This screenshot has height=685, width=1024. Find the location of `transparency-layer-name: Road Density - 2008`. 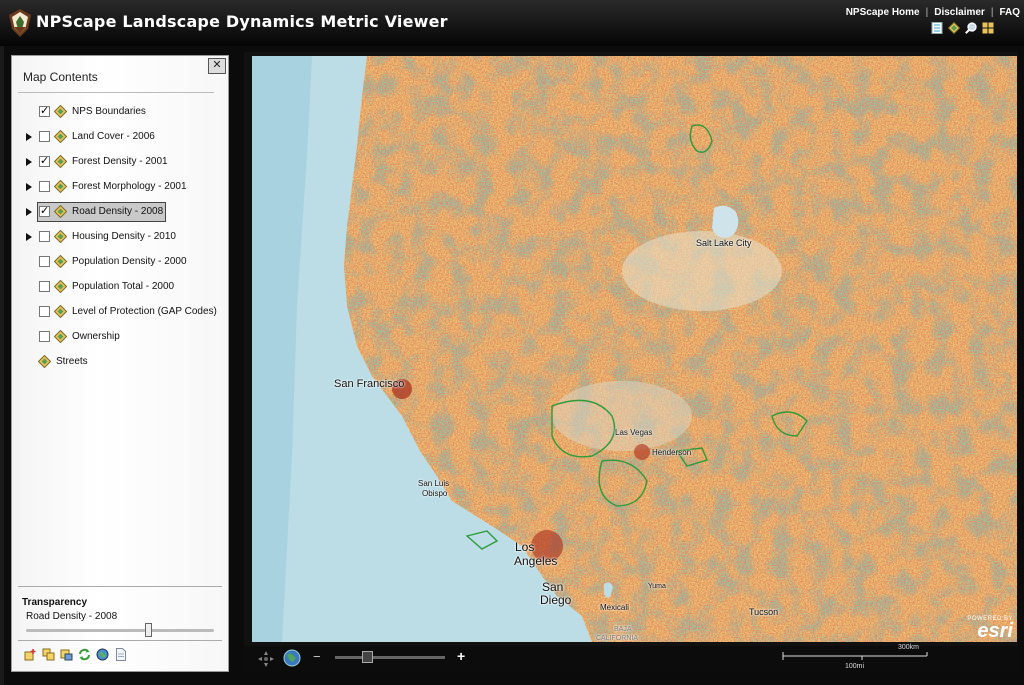

transparency-layer-name: Road Density - 2008 is located at coordinates (72, 616).